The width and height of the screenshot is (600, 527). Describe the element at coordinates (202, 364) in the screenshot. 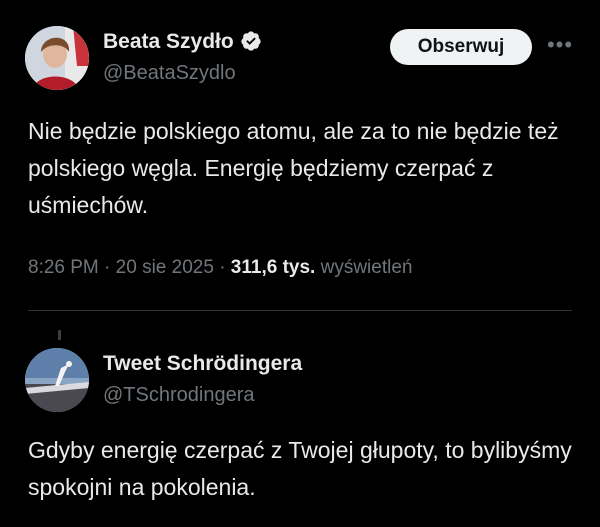

I see `author-name: Tweet Schrödingera` at that location.